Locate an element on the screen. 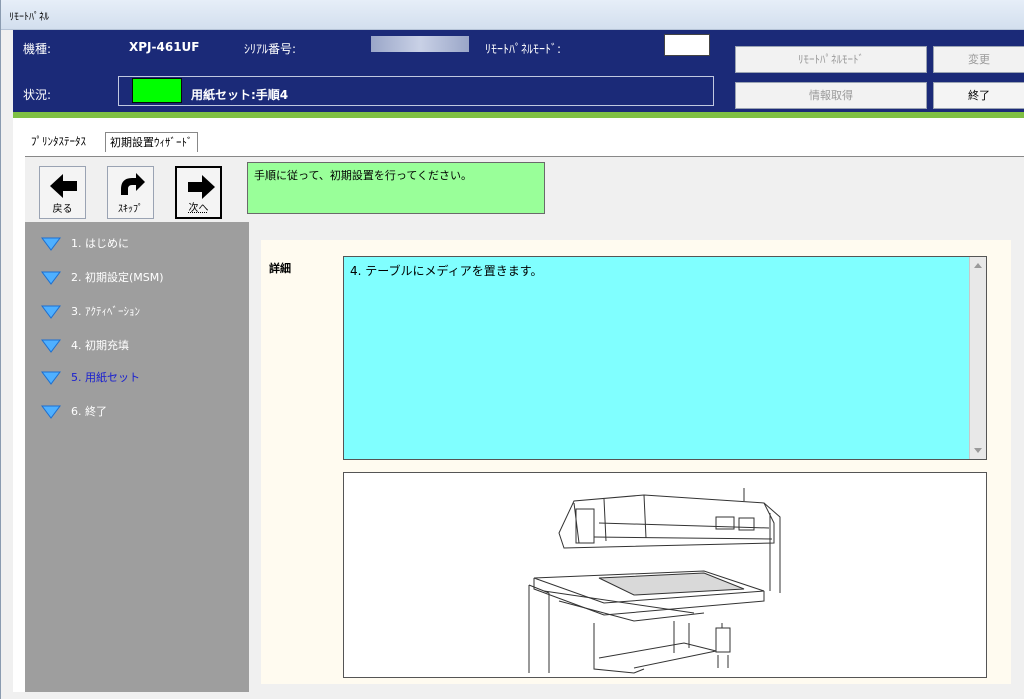  arrow-left-icon is located at coordinates (63, 186).